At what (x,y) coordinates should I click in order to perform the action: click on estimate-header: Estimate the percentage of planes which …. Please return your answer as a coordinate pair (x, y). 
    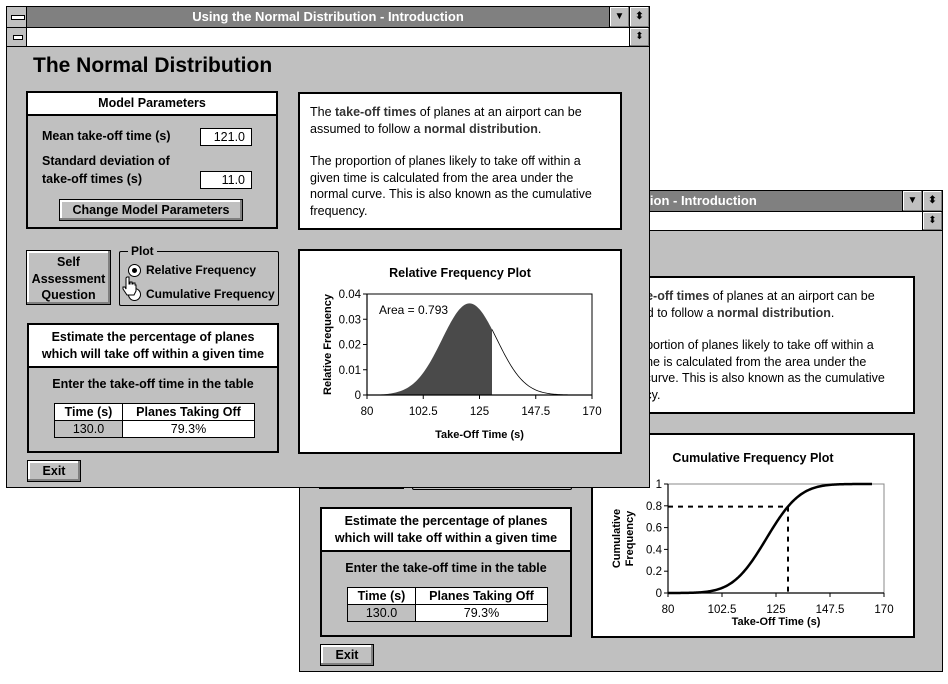
    Looking at the image, I should click on (153, 346).